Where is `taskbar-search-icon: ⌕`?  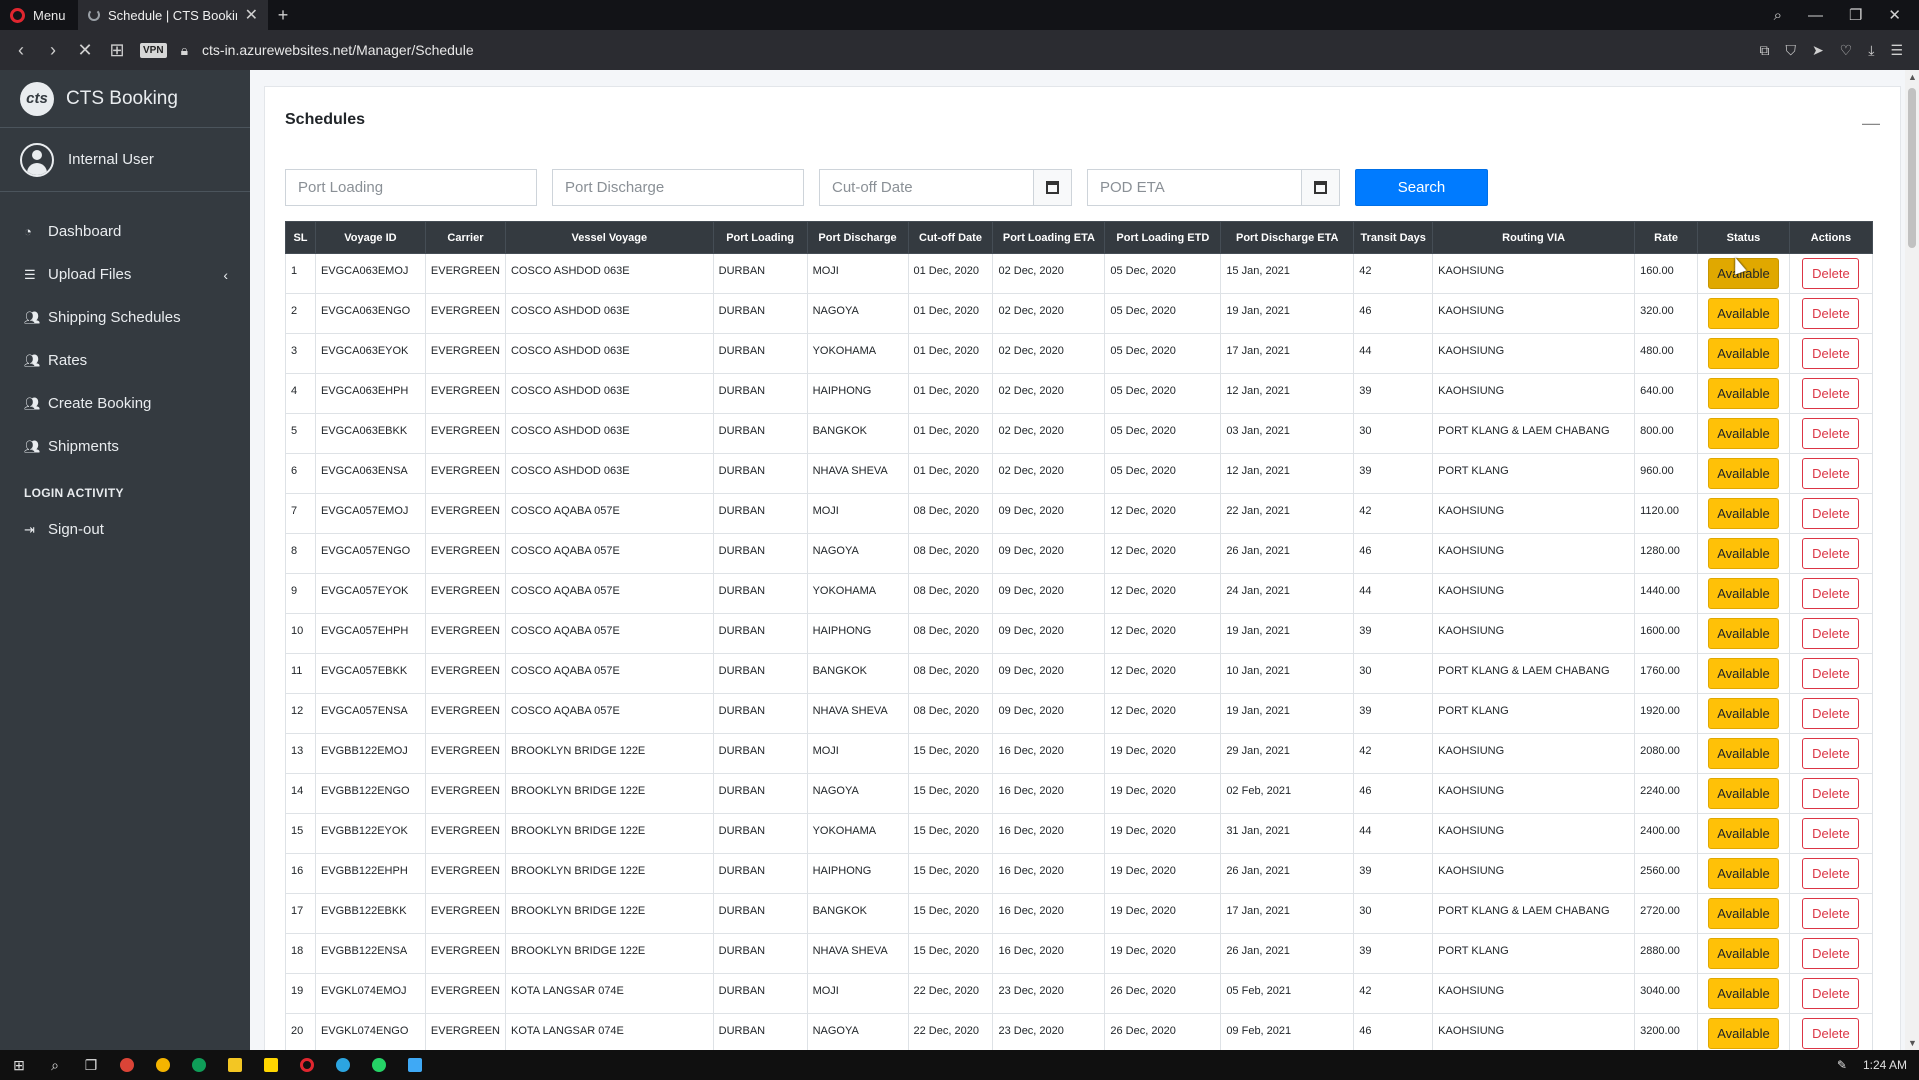
taskbar-search-icon: ⌕ is located at coordinates (55, 1065).